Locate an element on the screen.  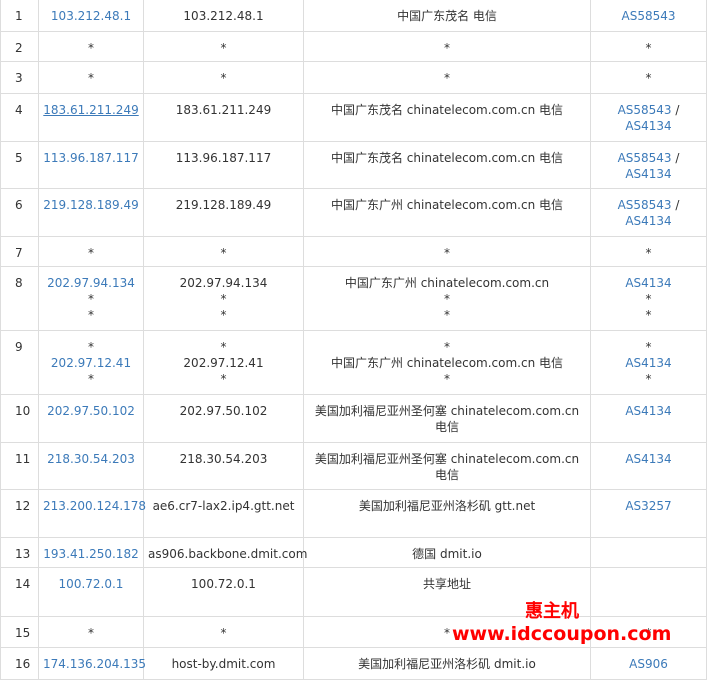
hostname-cell: 100.72.0.1 is located at coordinates (223, 592).